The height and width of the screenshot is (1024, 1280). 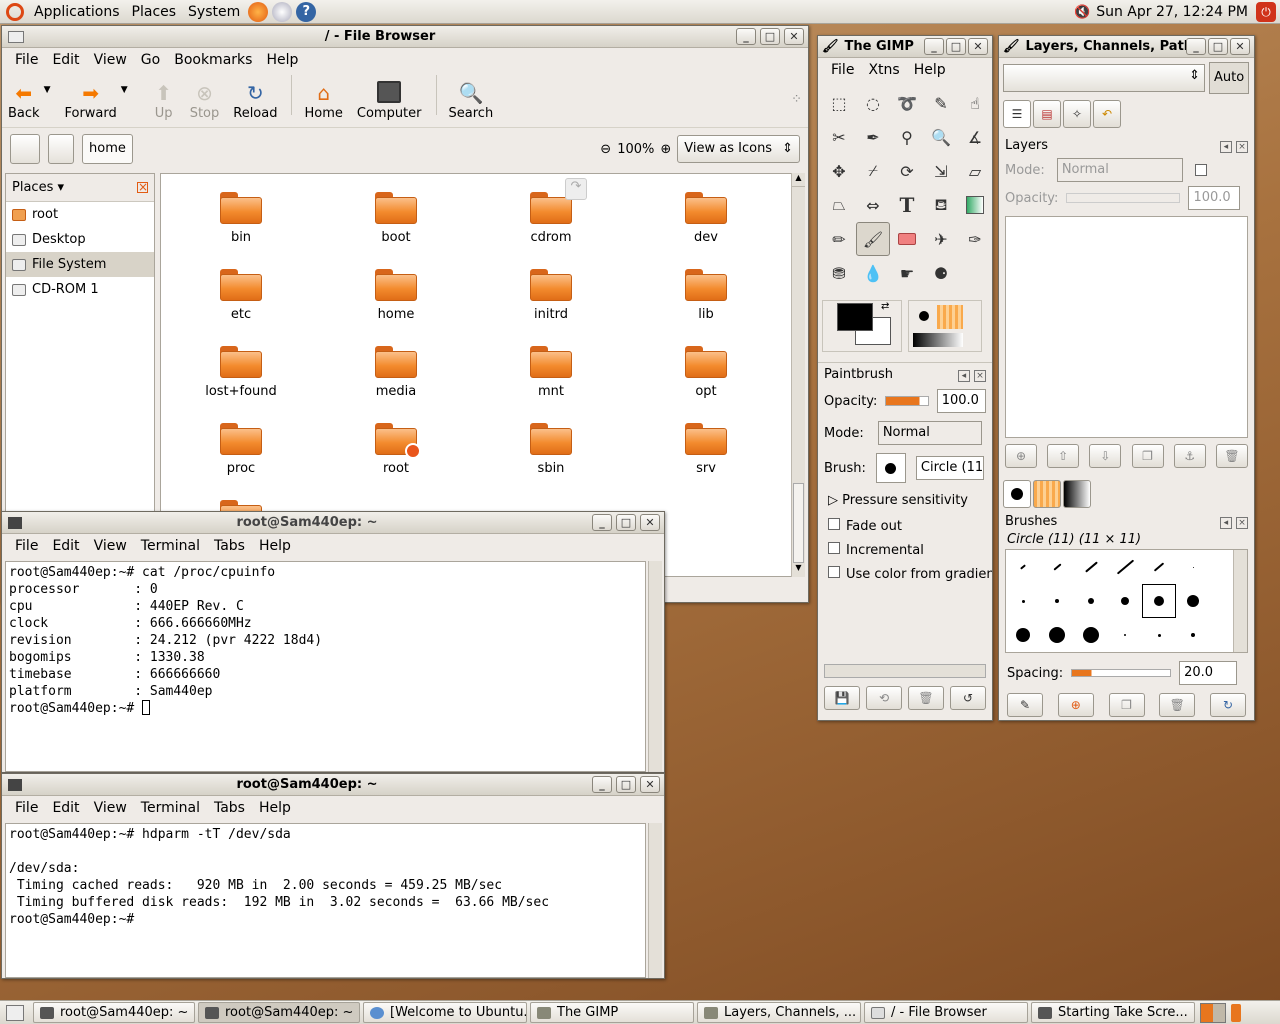 I want to click on help-launcher-icon: ?, so click(x=306, y=11).